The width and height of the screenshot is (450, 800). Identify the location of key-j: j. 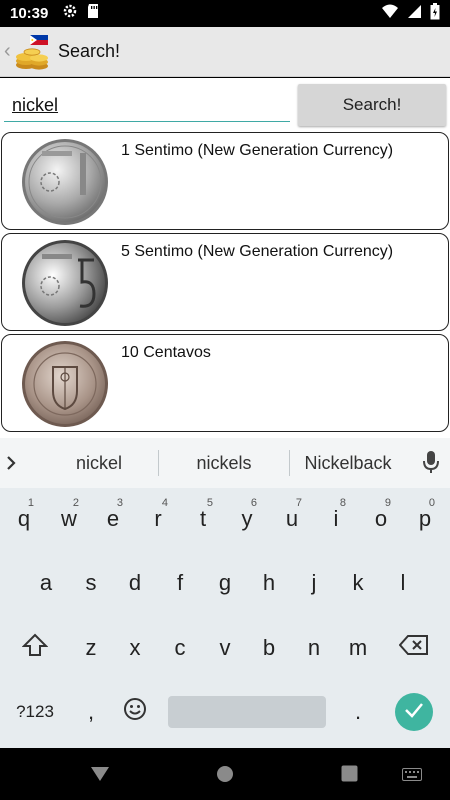
(314, 583).